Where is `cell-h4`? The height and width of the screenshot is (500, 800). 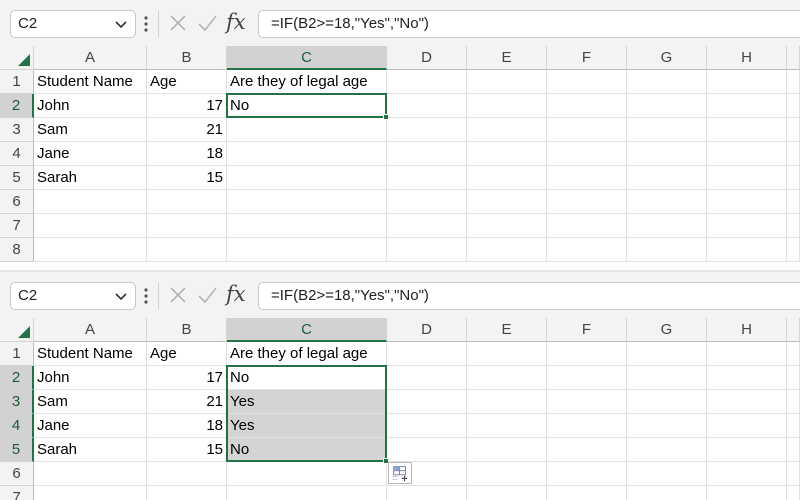 cell-h4 is located at coordinates (747, 154).